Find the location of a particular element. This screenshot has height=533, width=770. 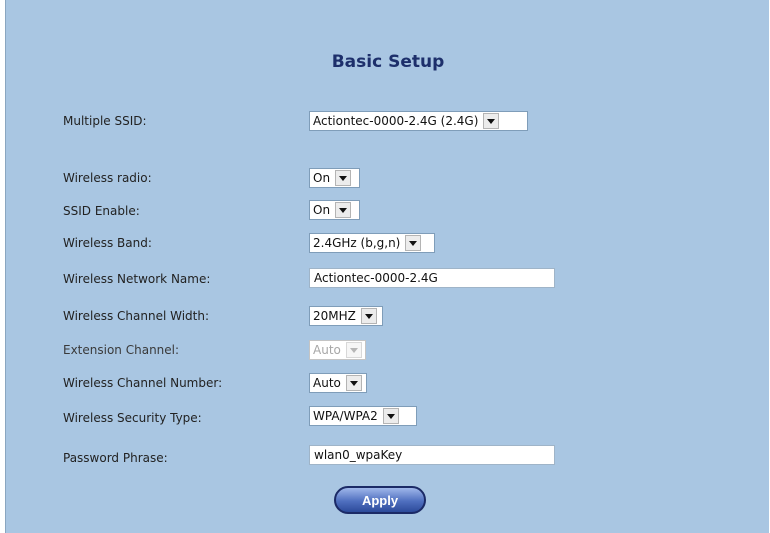

wireless-band-value: 2.4GHz (b,g,n) is located at coordinates (357, 243).